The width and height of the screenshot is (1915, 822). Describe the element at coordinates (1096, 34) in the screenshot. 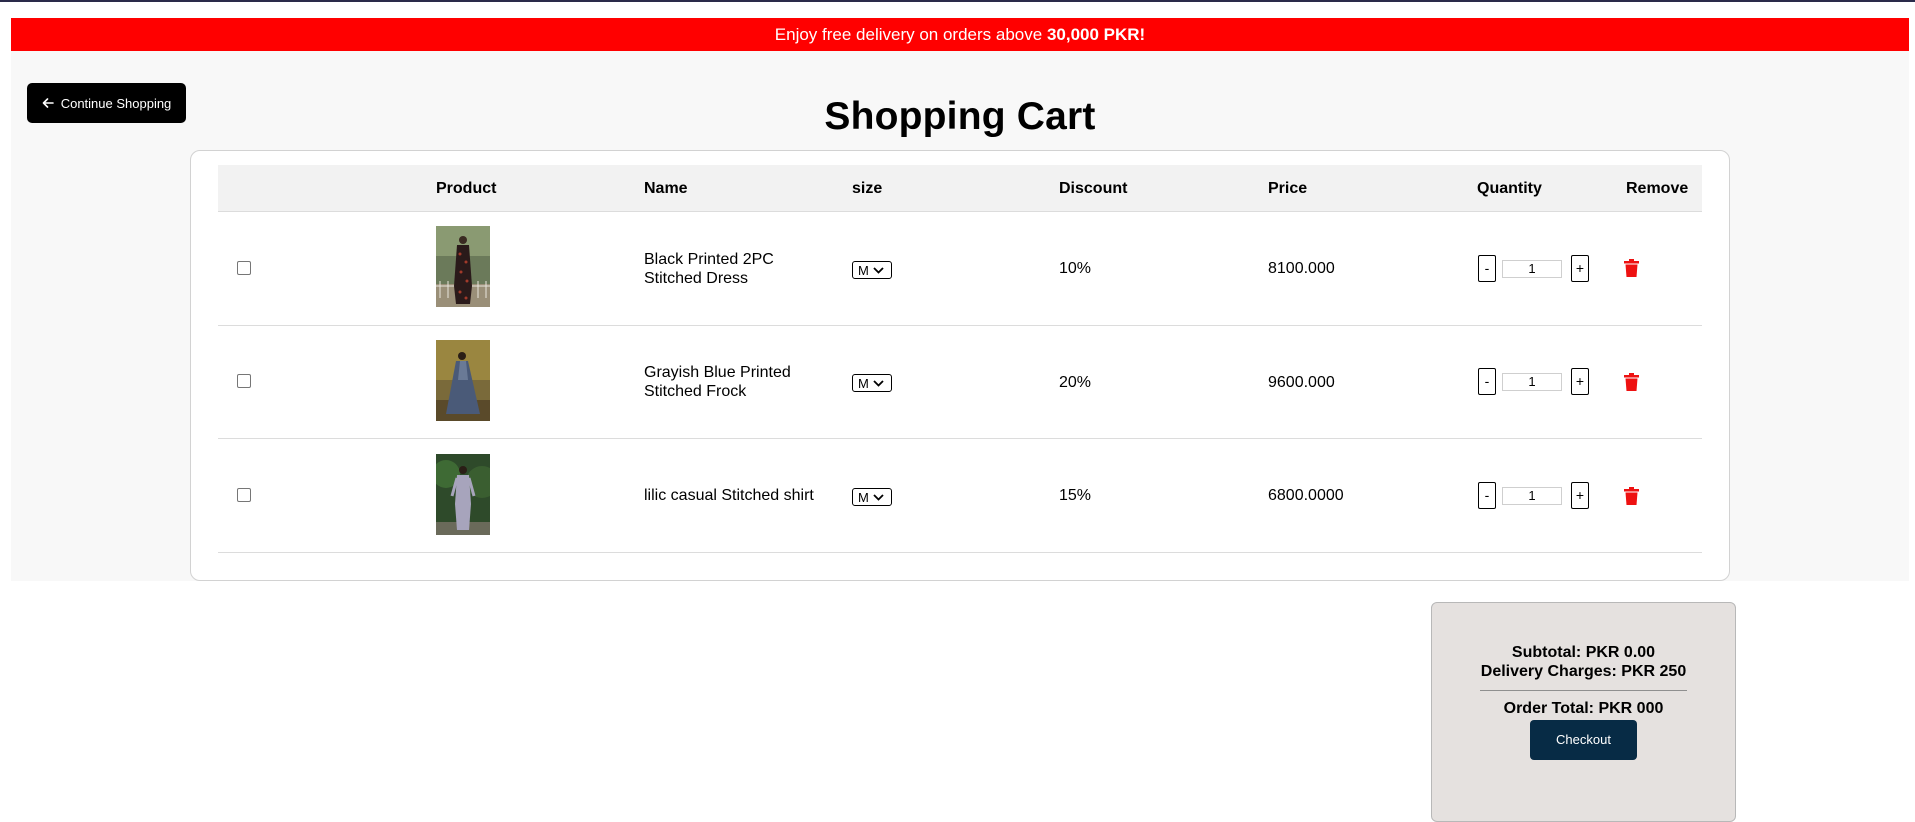

I see `promo-highlight: 30,000 PKR!` at that location.